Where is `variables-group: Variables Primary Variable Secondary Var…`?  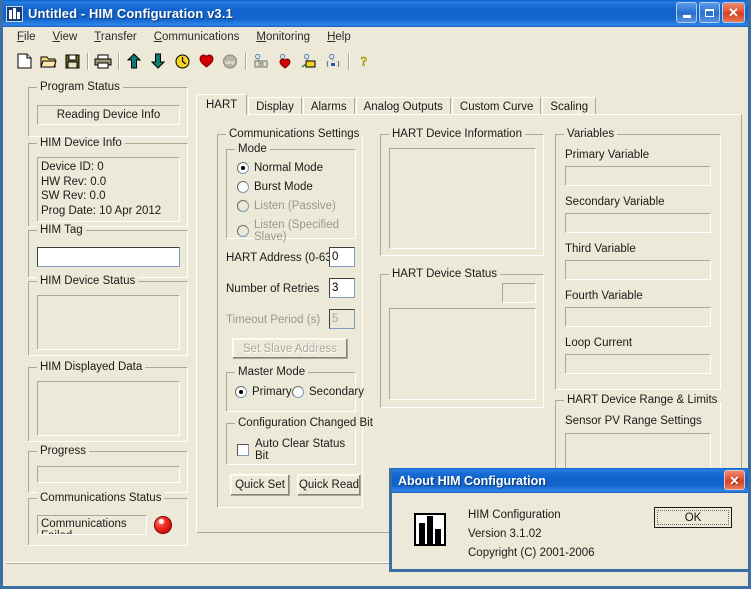 variables-group: Variables Primary Variable Secondary Var… is located at coordinates (638, 259).